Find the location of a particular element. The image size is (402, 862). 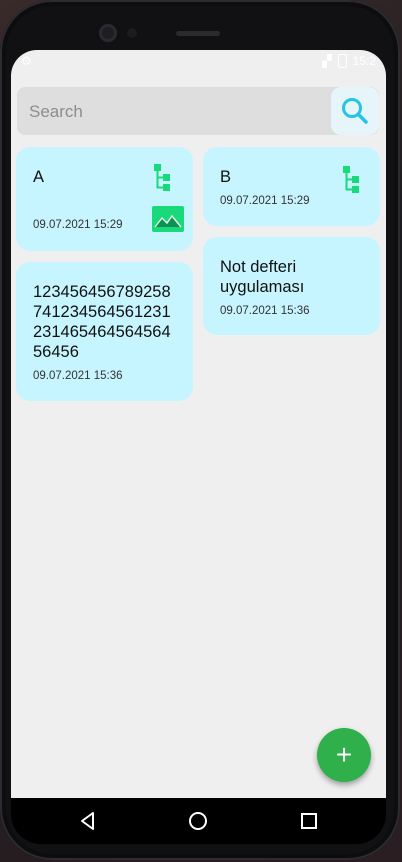

add-note-button: + is located at coordinates (344, 755).